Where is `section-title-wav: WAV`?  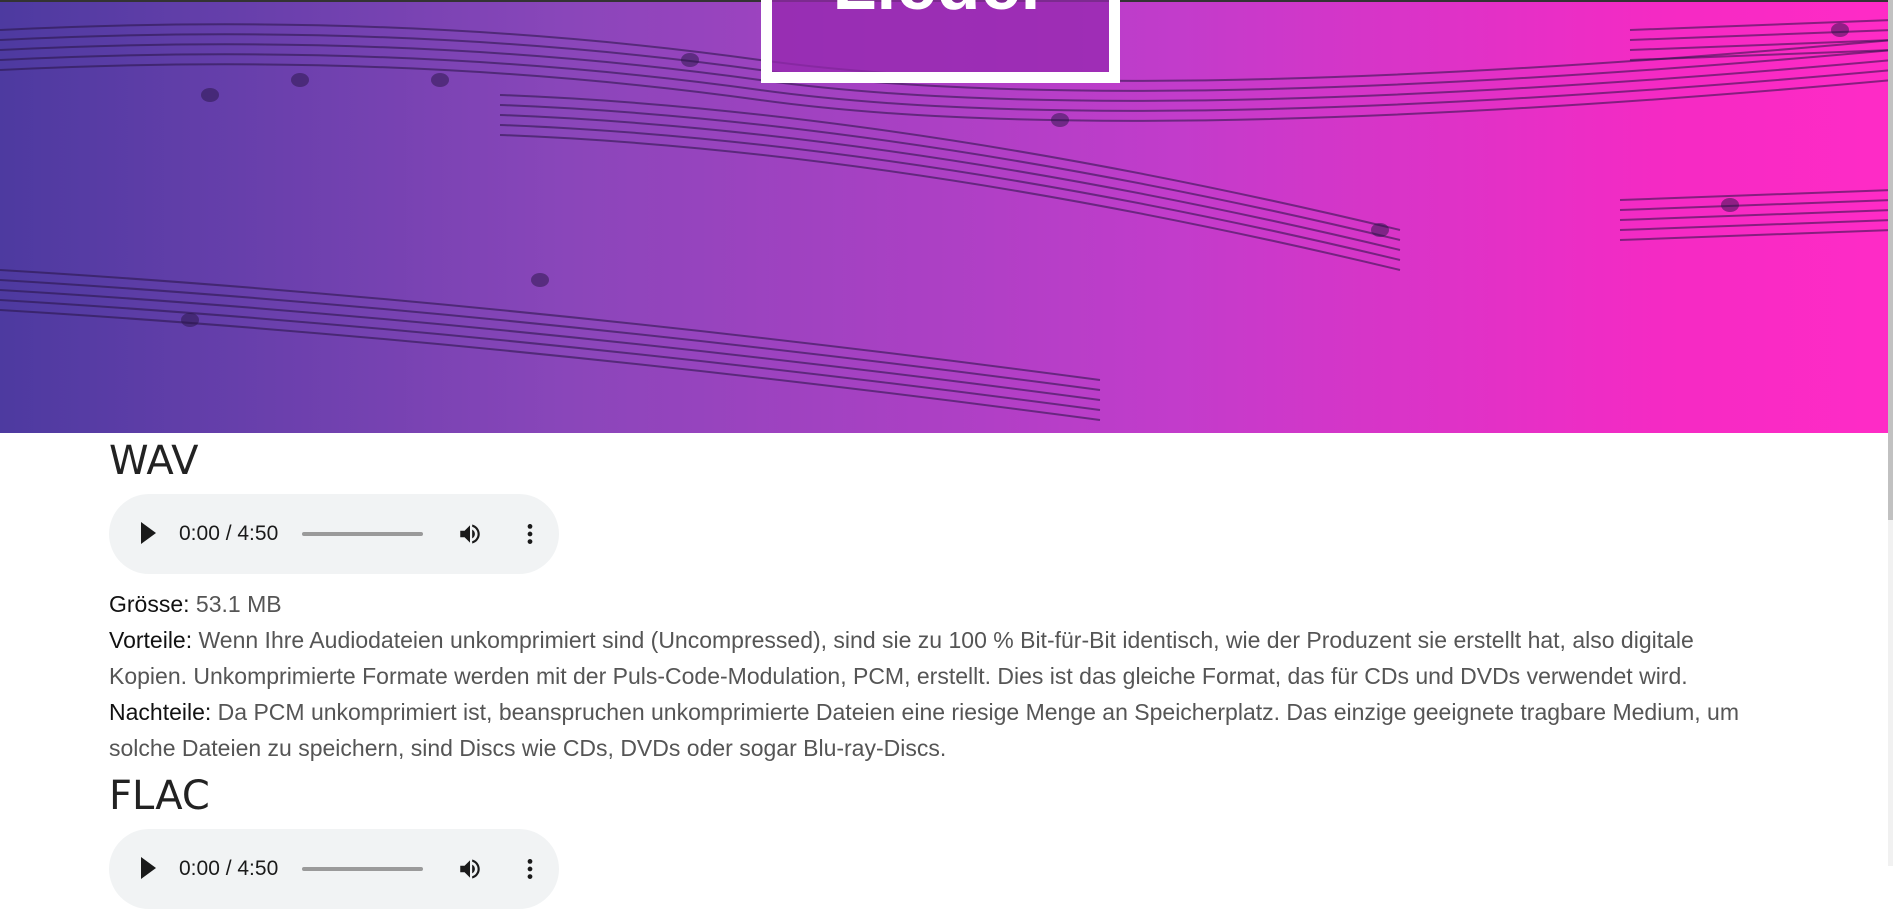 section-title-wav: WAV is located at coordinates (154, 461).